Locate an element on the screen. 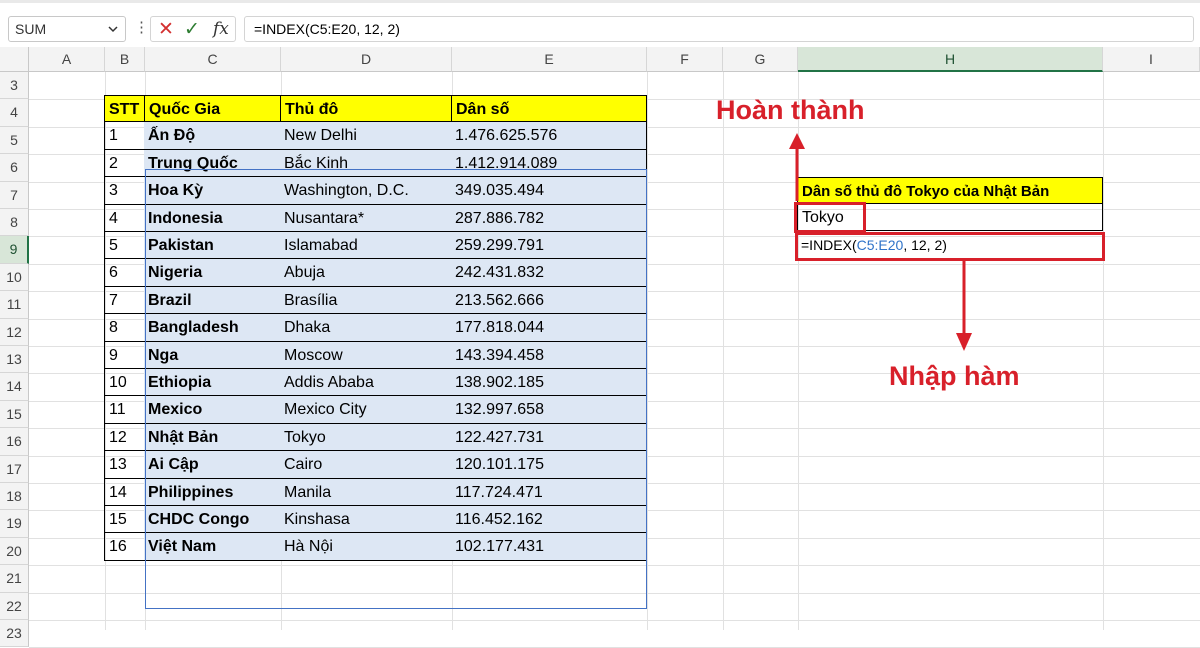 The width and height of the screenshot is (1200, 648). table-cell-country: Philippines is located at coordinates (212, 492).